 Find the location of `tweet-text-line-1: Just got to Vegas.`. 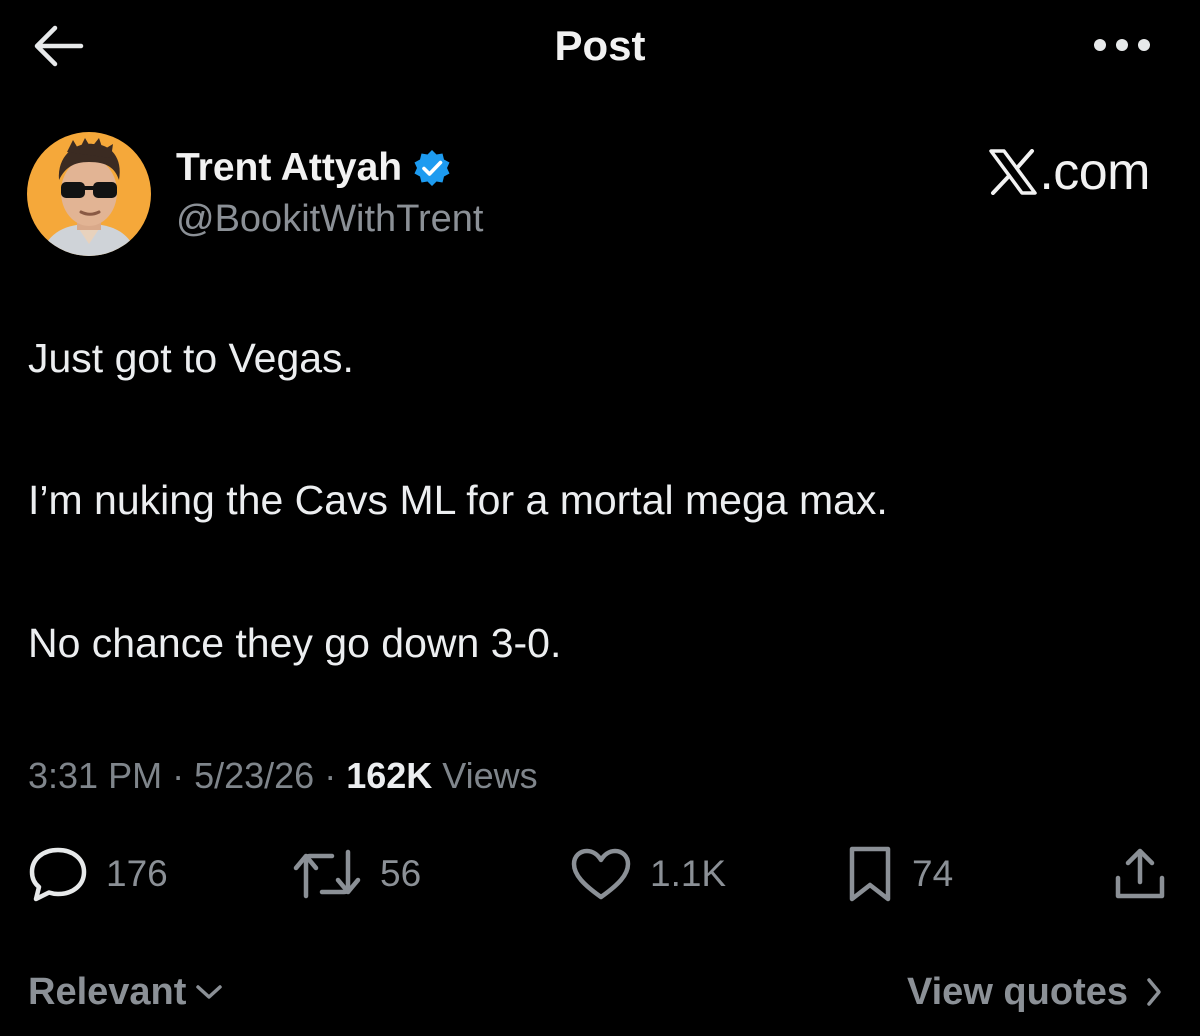

tweet-text-line-1: Just got to Vegas. is located at coordinates (191, 358).